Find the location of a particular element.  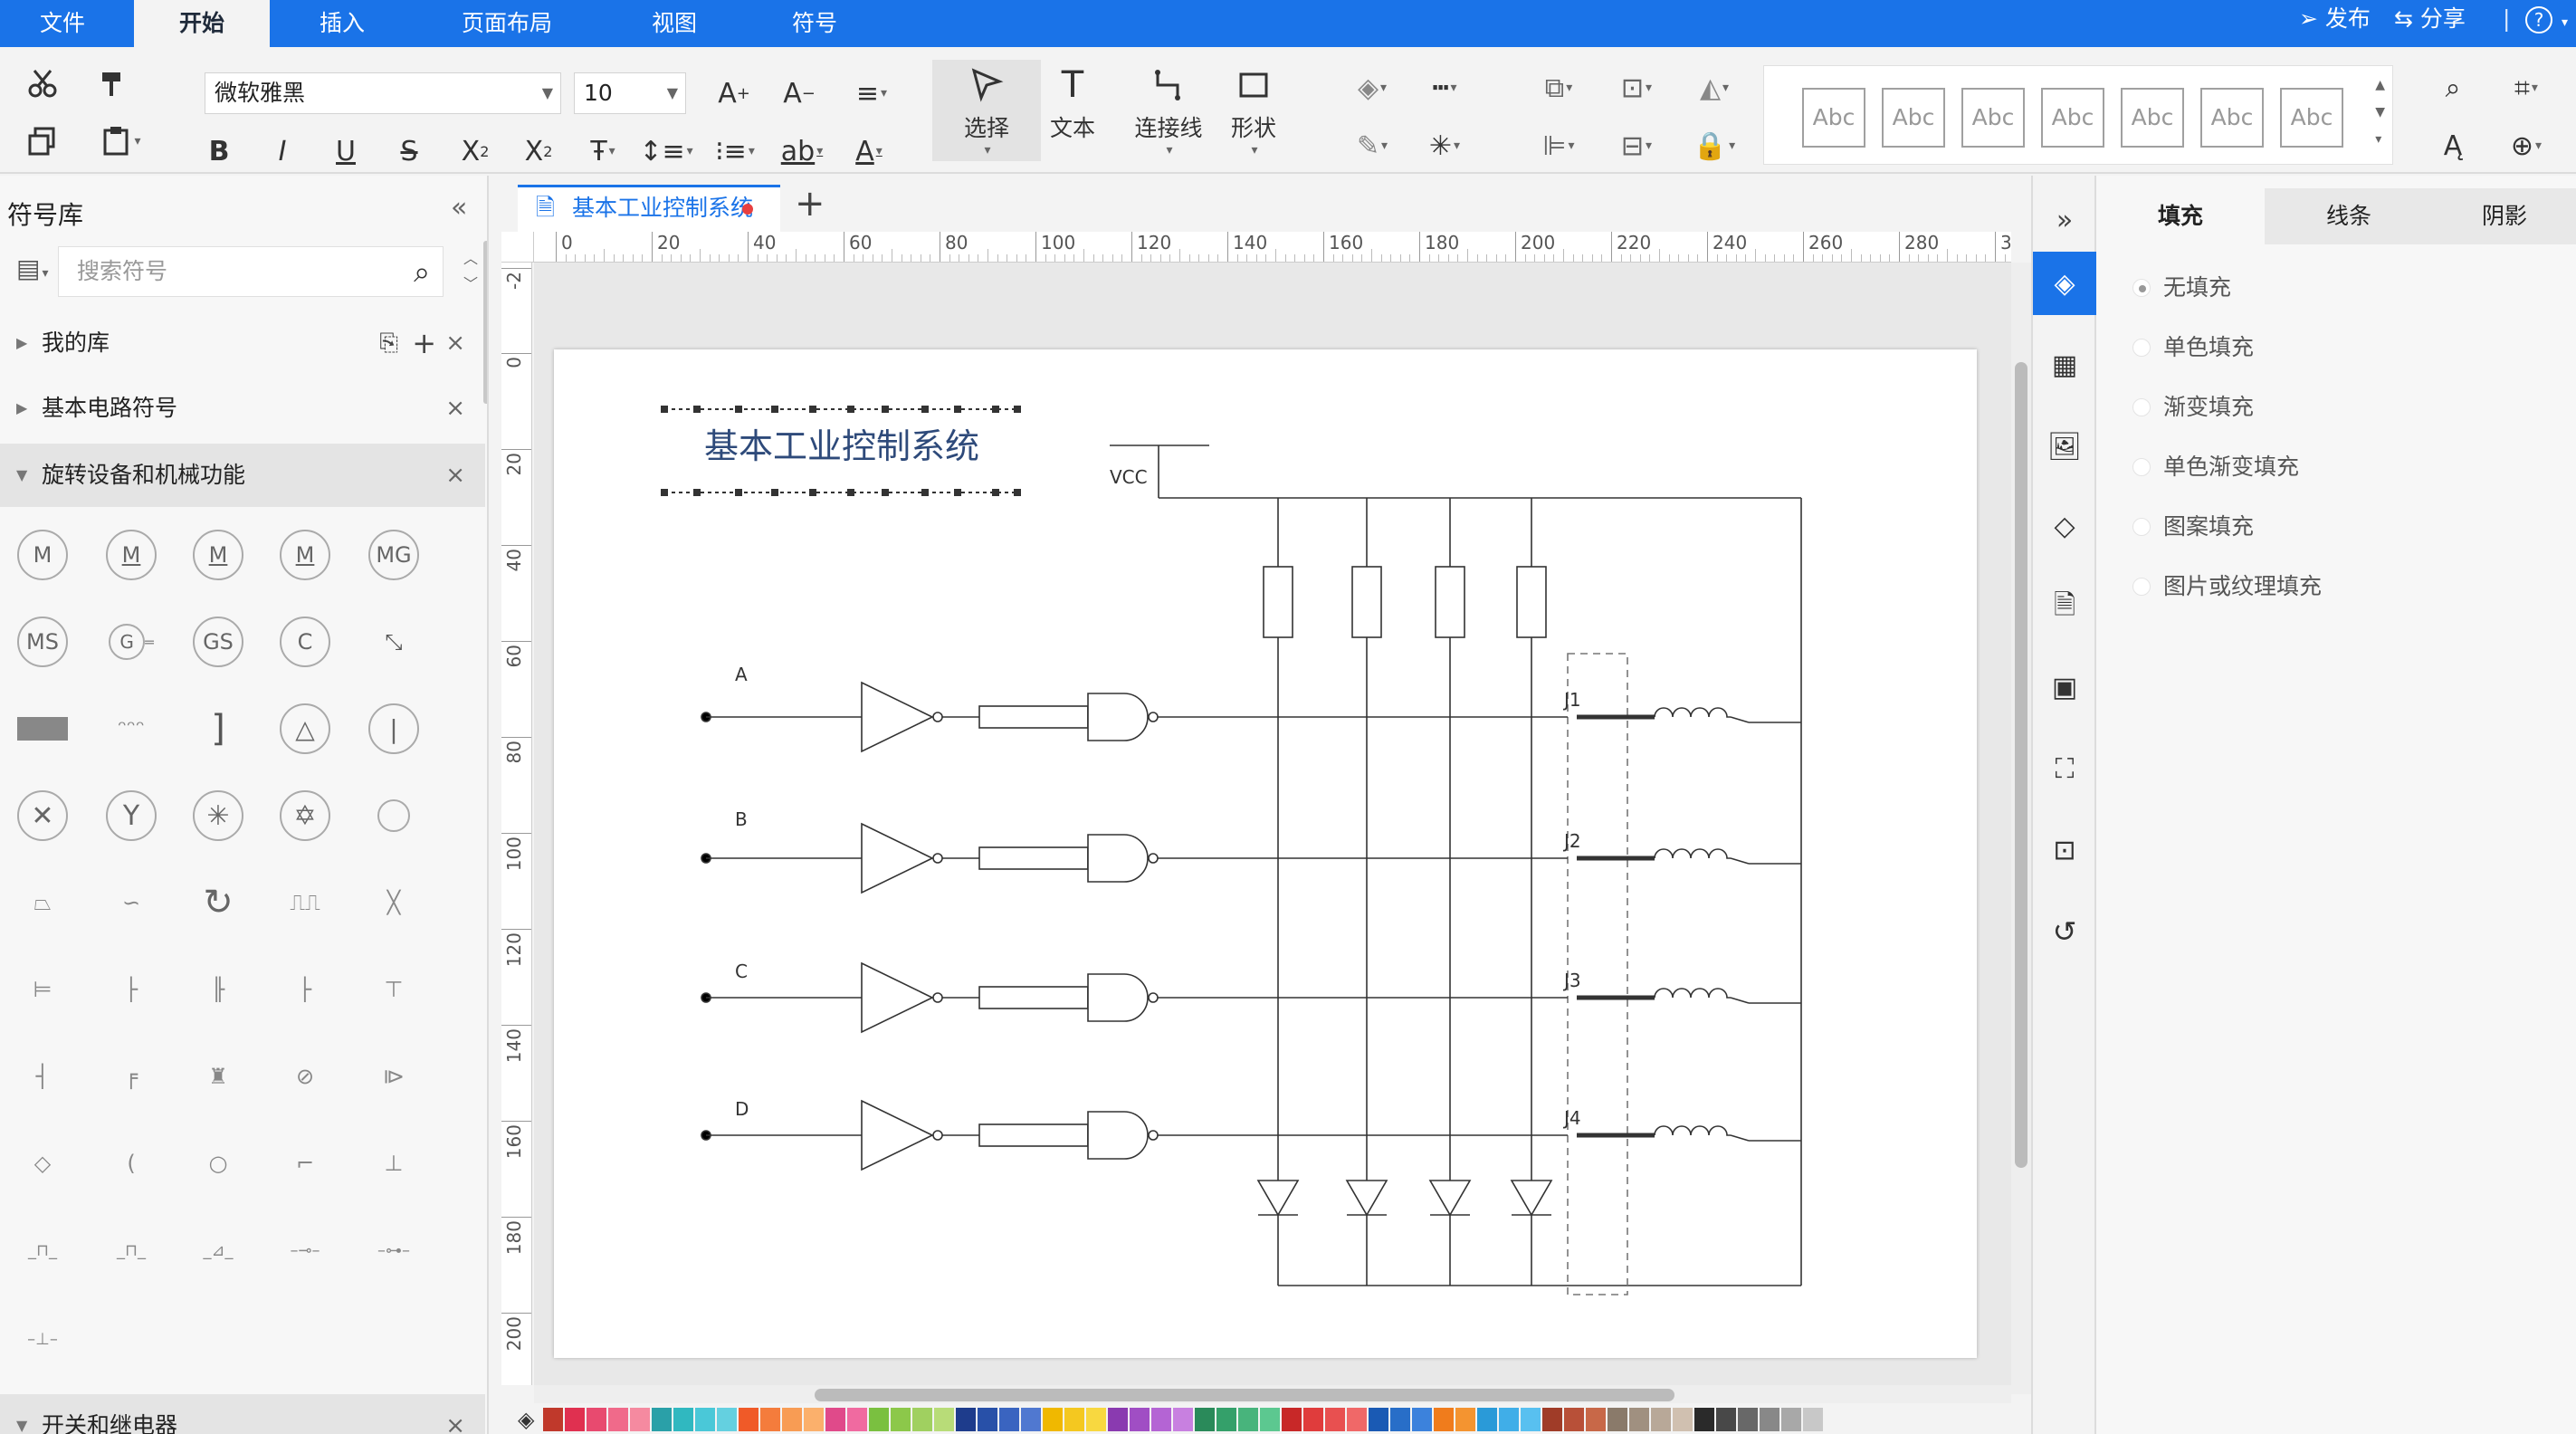

symbol-capacitor-machine: C is located at coordinates (305, 642).